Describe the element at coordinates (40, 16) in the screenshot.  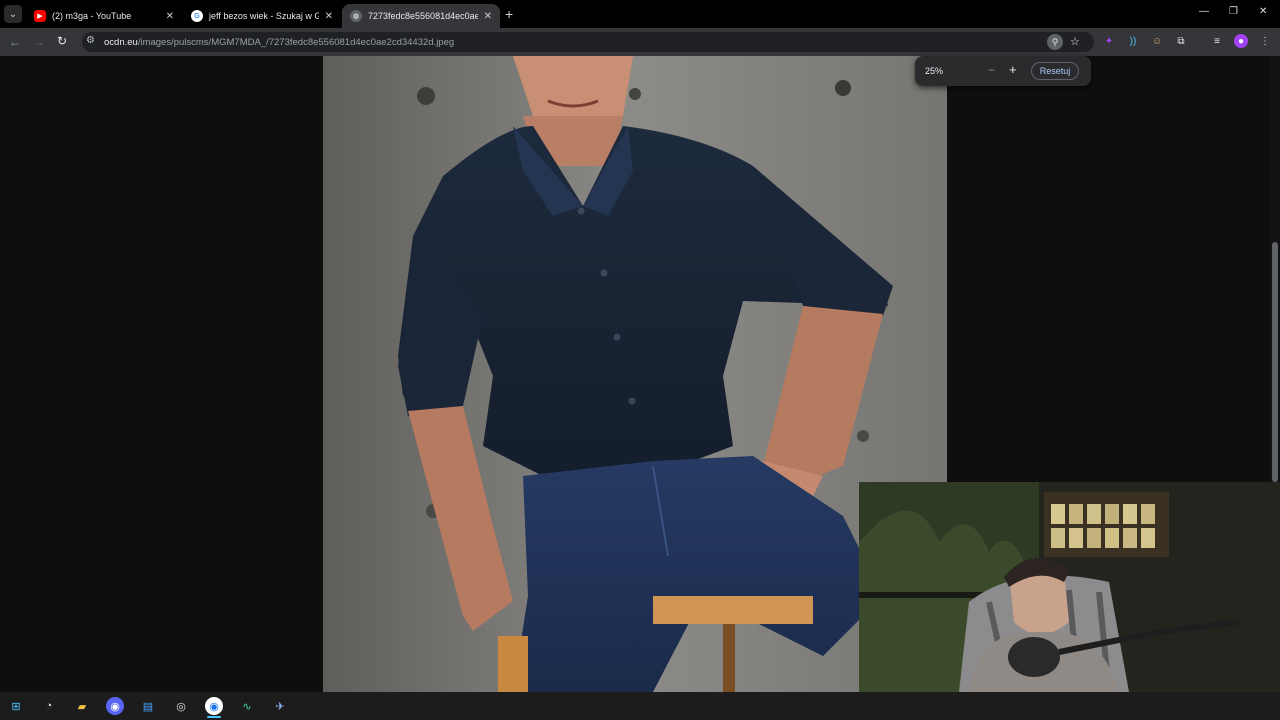
I see `youtube-icon: ▶` at that location.